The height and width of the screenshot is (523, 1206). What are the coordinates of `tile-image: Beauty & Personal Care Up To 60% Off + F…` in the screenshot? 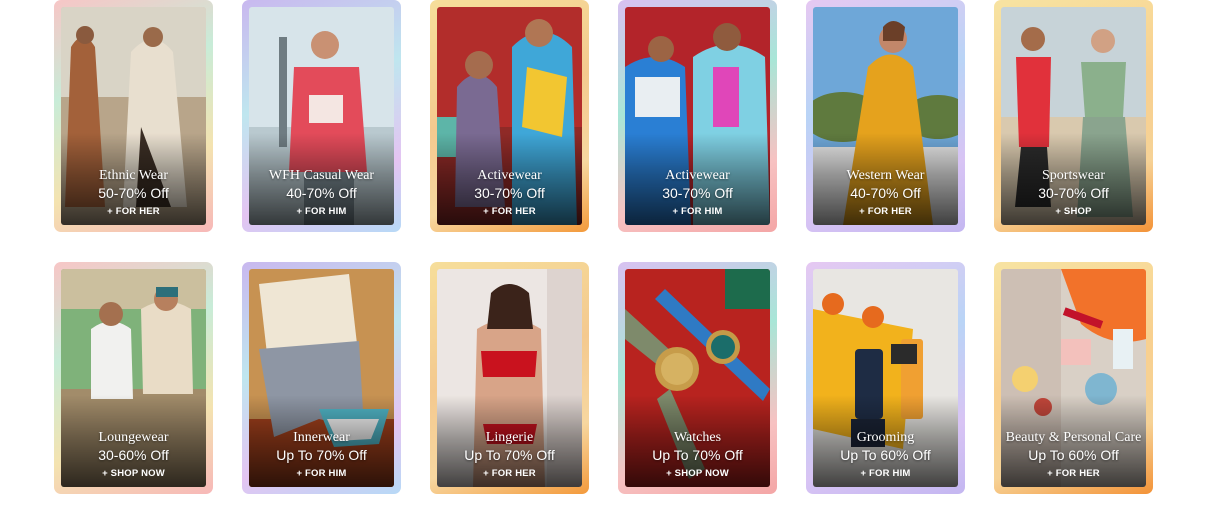 It's located at (1073, 378).